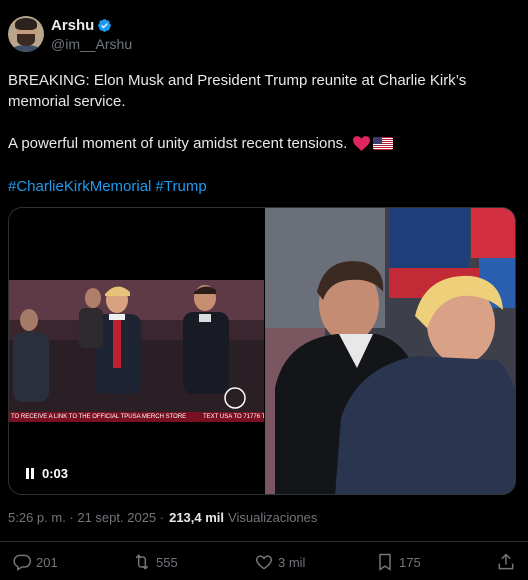  I want to click on share-button, so click(508, 562).